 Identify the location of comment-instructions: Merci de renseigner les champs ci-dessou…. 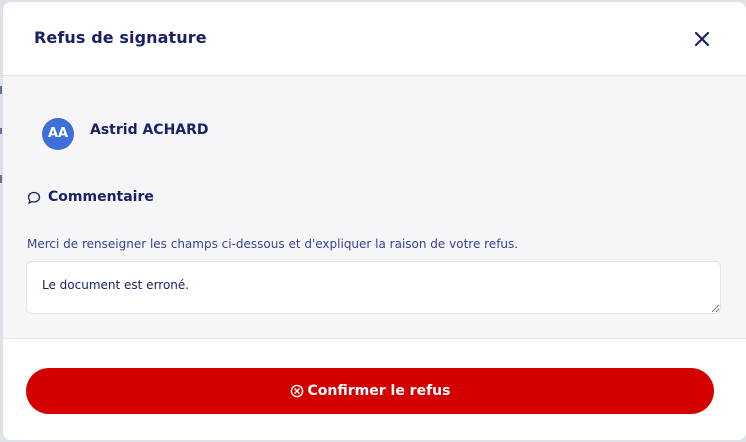
(273, 244).